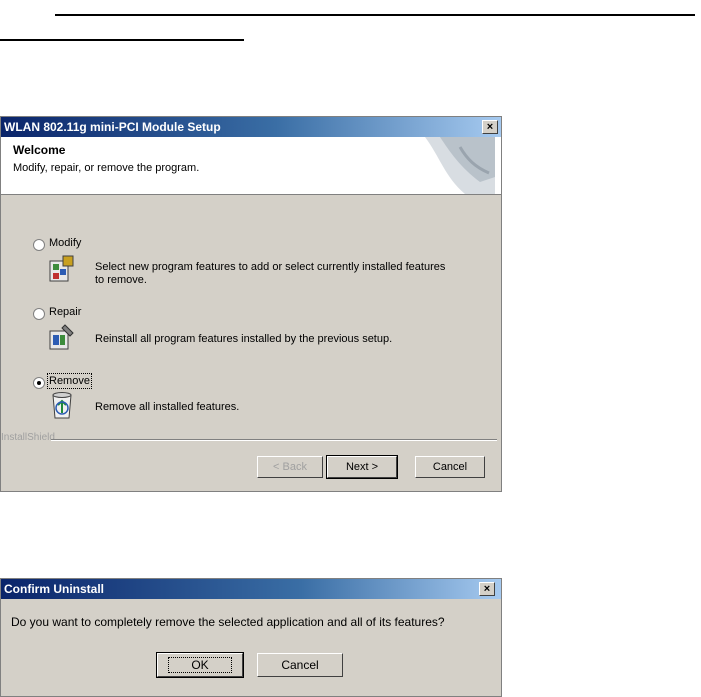 The height and width of the screenshot is (697, 701). What do you see at coordinates (39, 383) in the screenshot?
I see `remove-radio` at bounding box center [39, 383].